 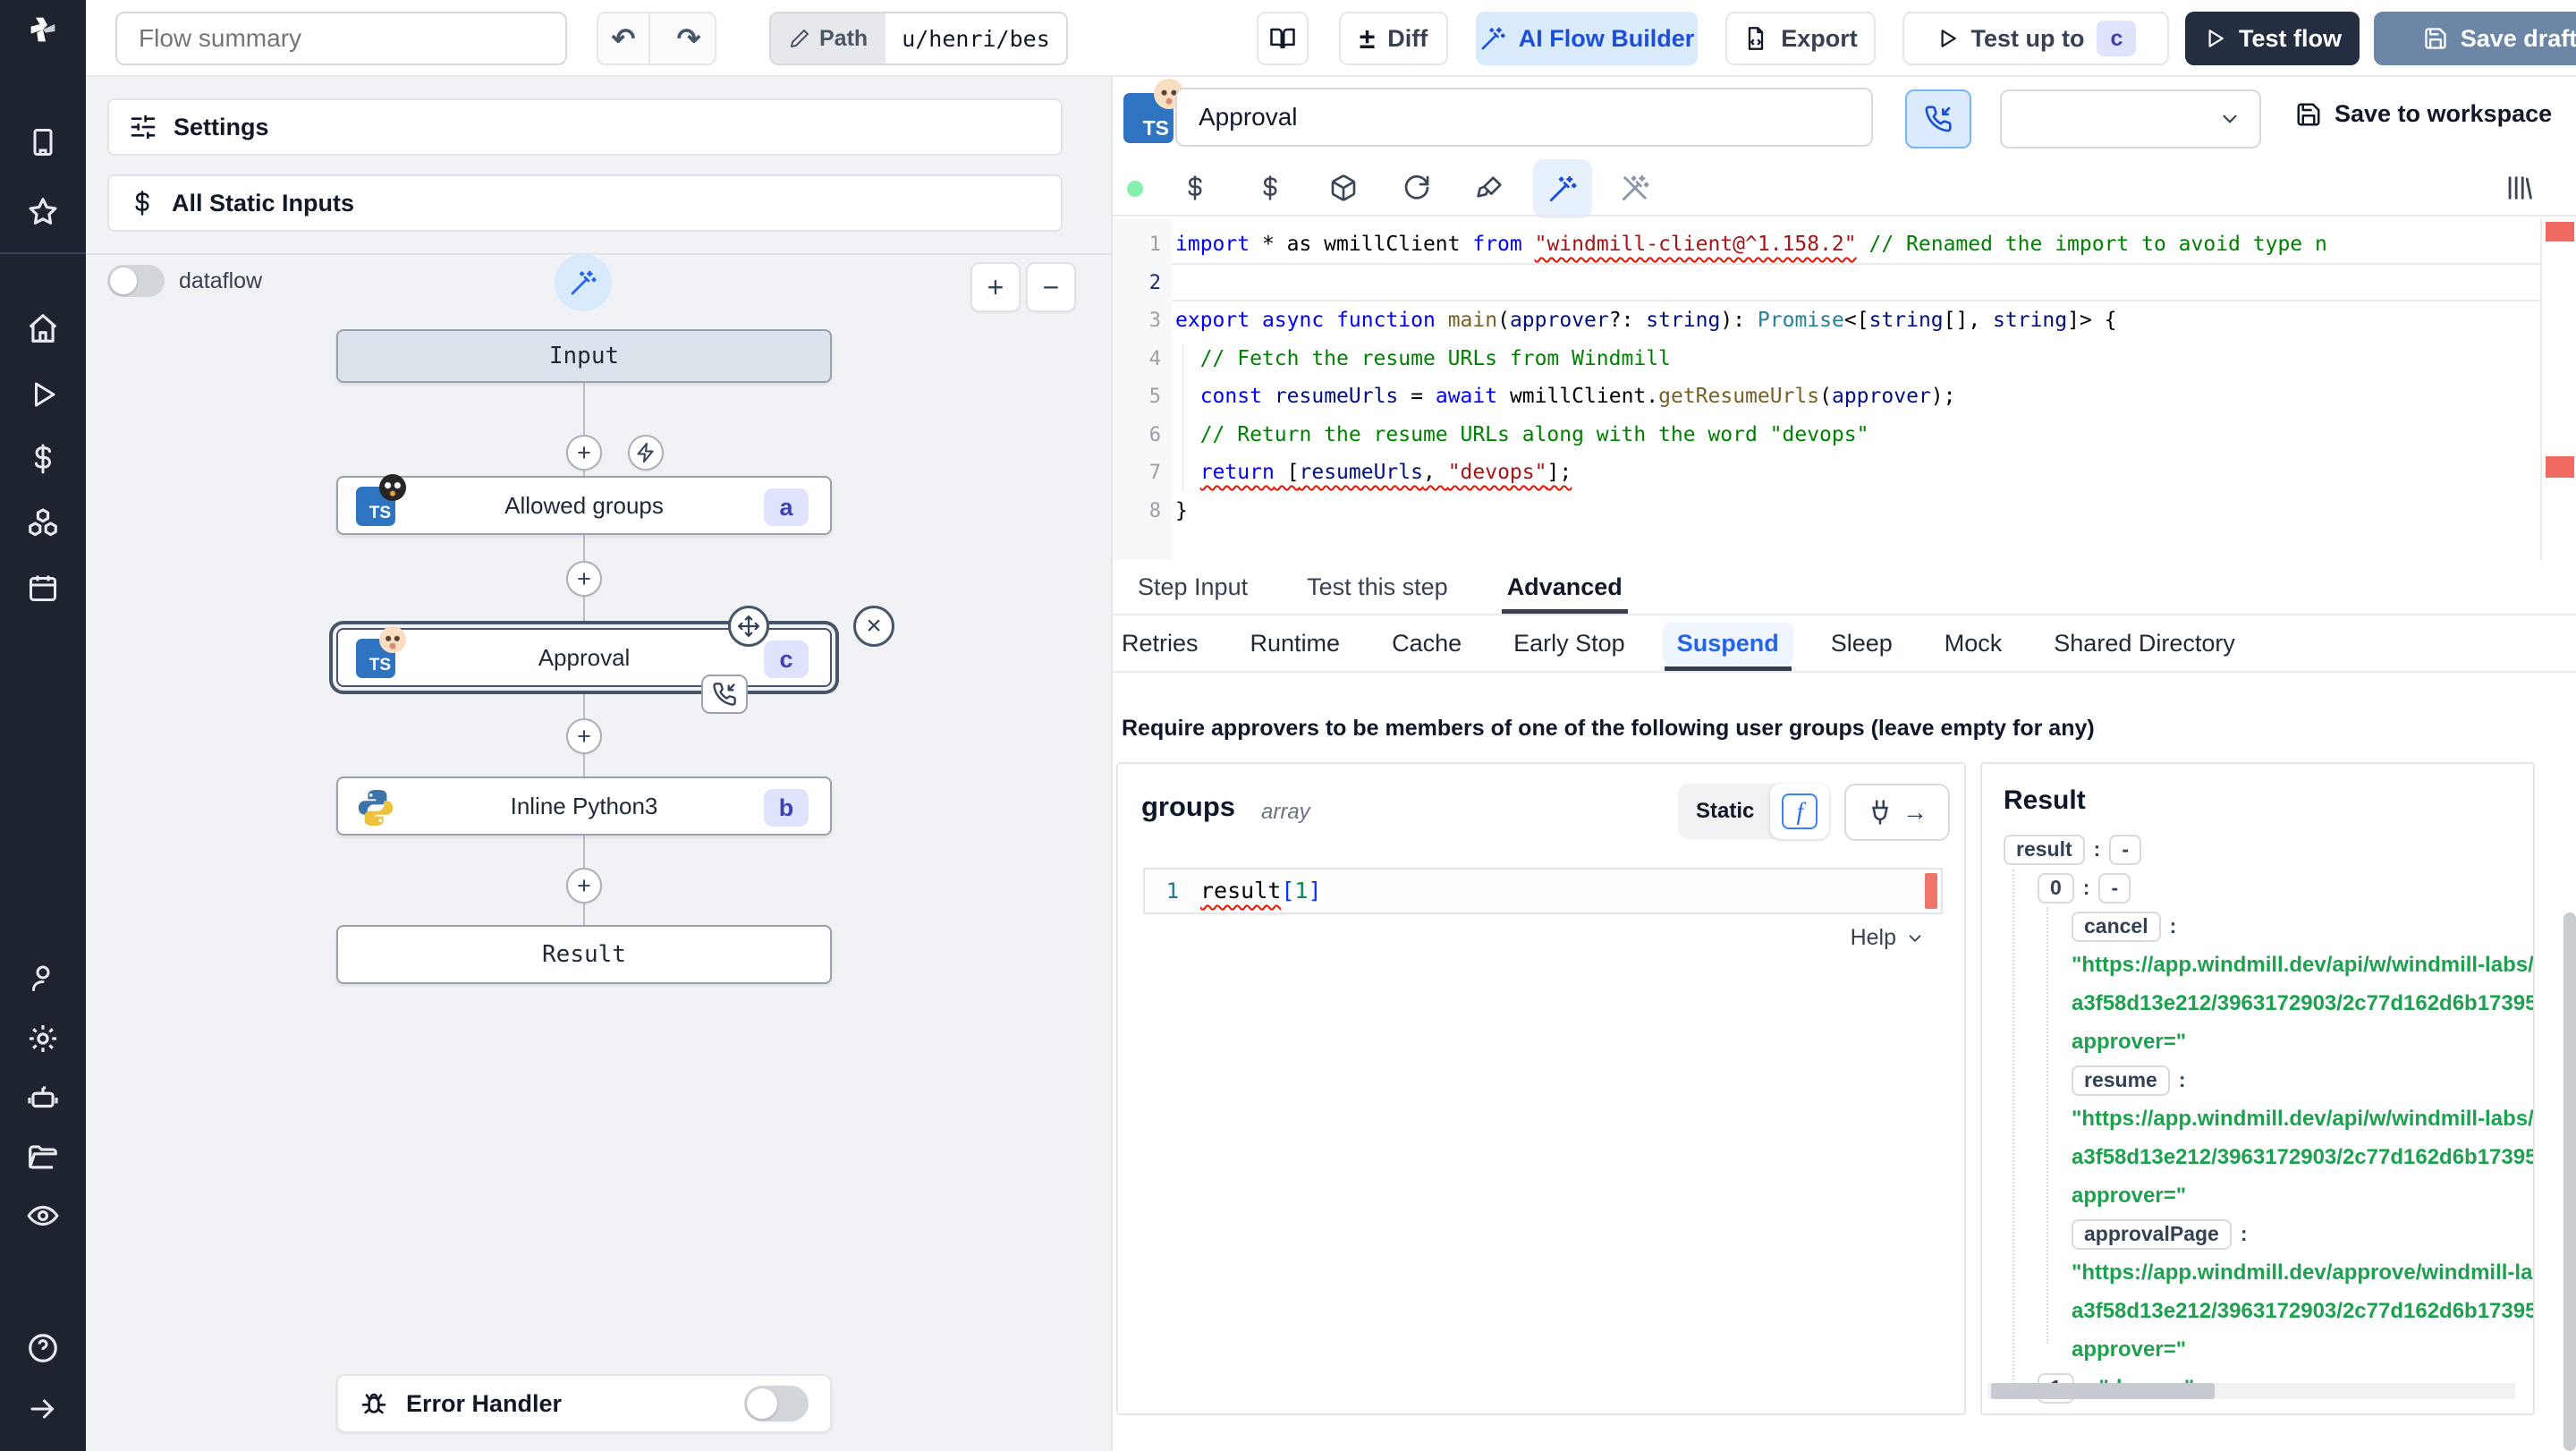 I want to click on ai-flow-builder-button: AI Flow Builder, so click(x=1587, y=38).